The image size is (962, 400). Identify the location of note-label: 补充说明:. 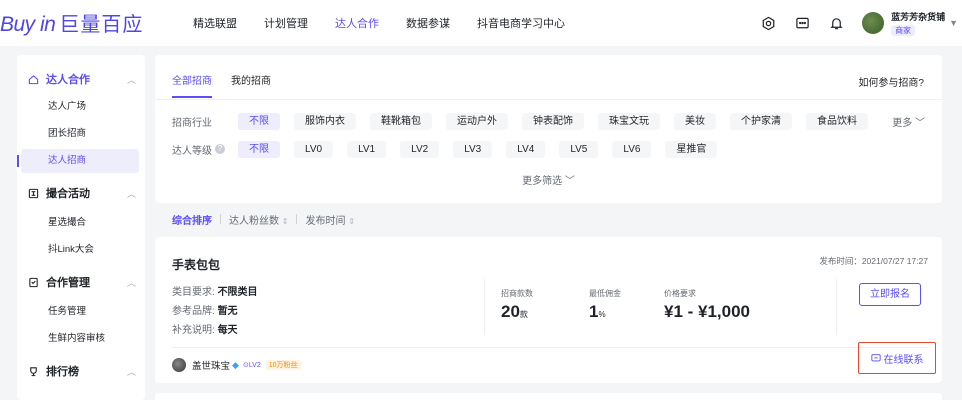
(193, 330).